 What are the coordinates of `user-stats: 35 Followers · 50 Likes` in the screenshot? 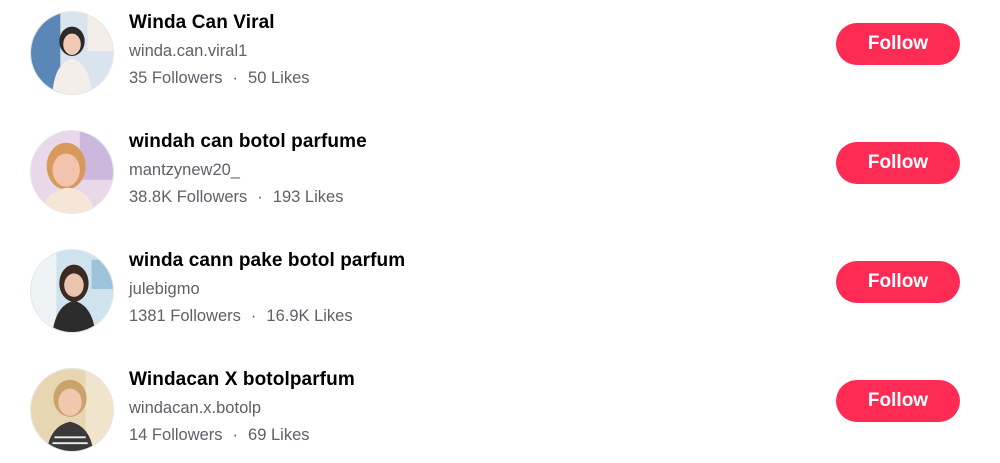 It's located at (219, 78).